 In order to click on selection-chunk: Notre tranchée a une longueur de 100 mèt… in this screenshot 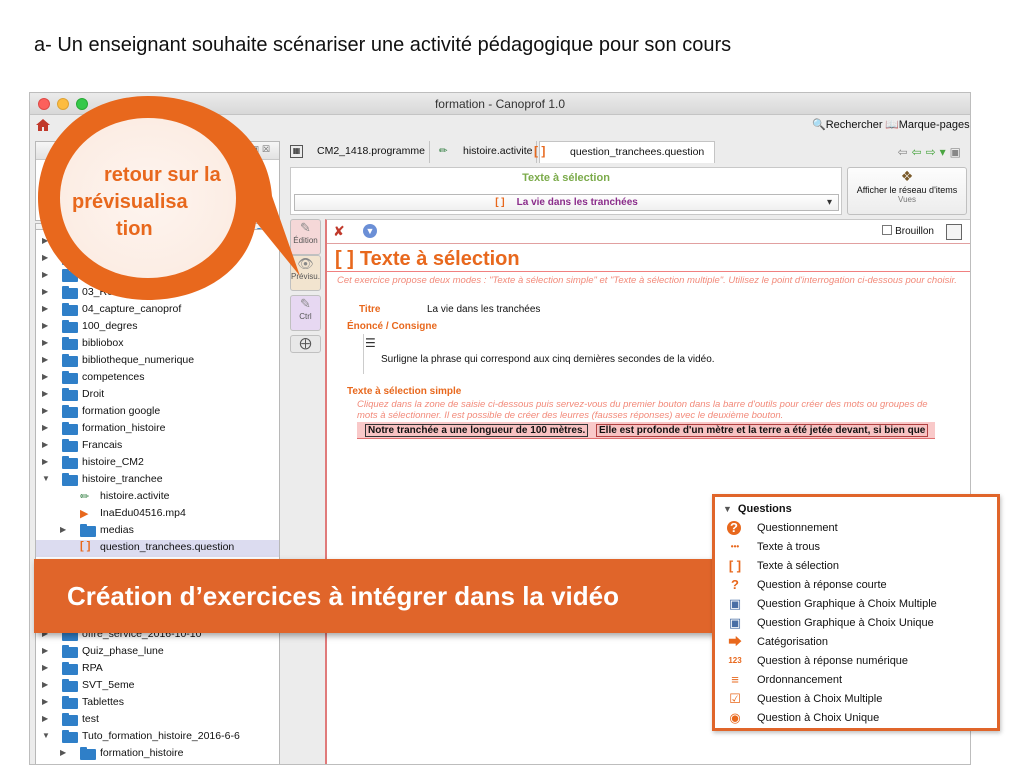, I will do `click(477, 430)`.